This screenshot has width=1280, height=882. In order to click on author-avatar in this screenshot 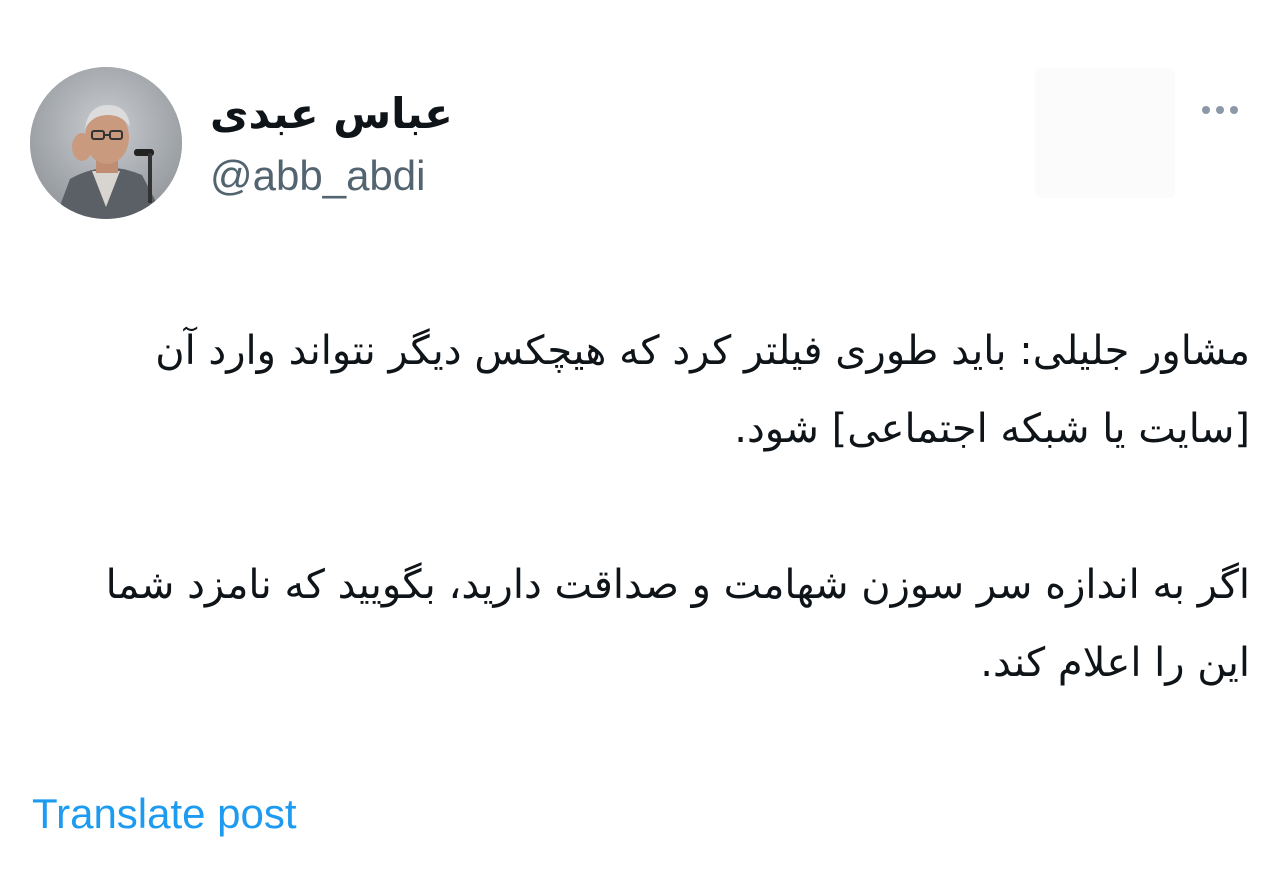, I will do `click(106, 143)`.